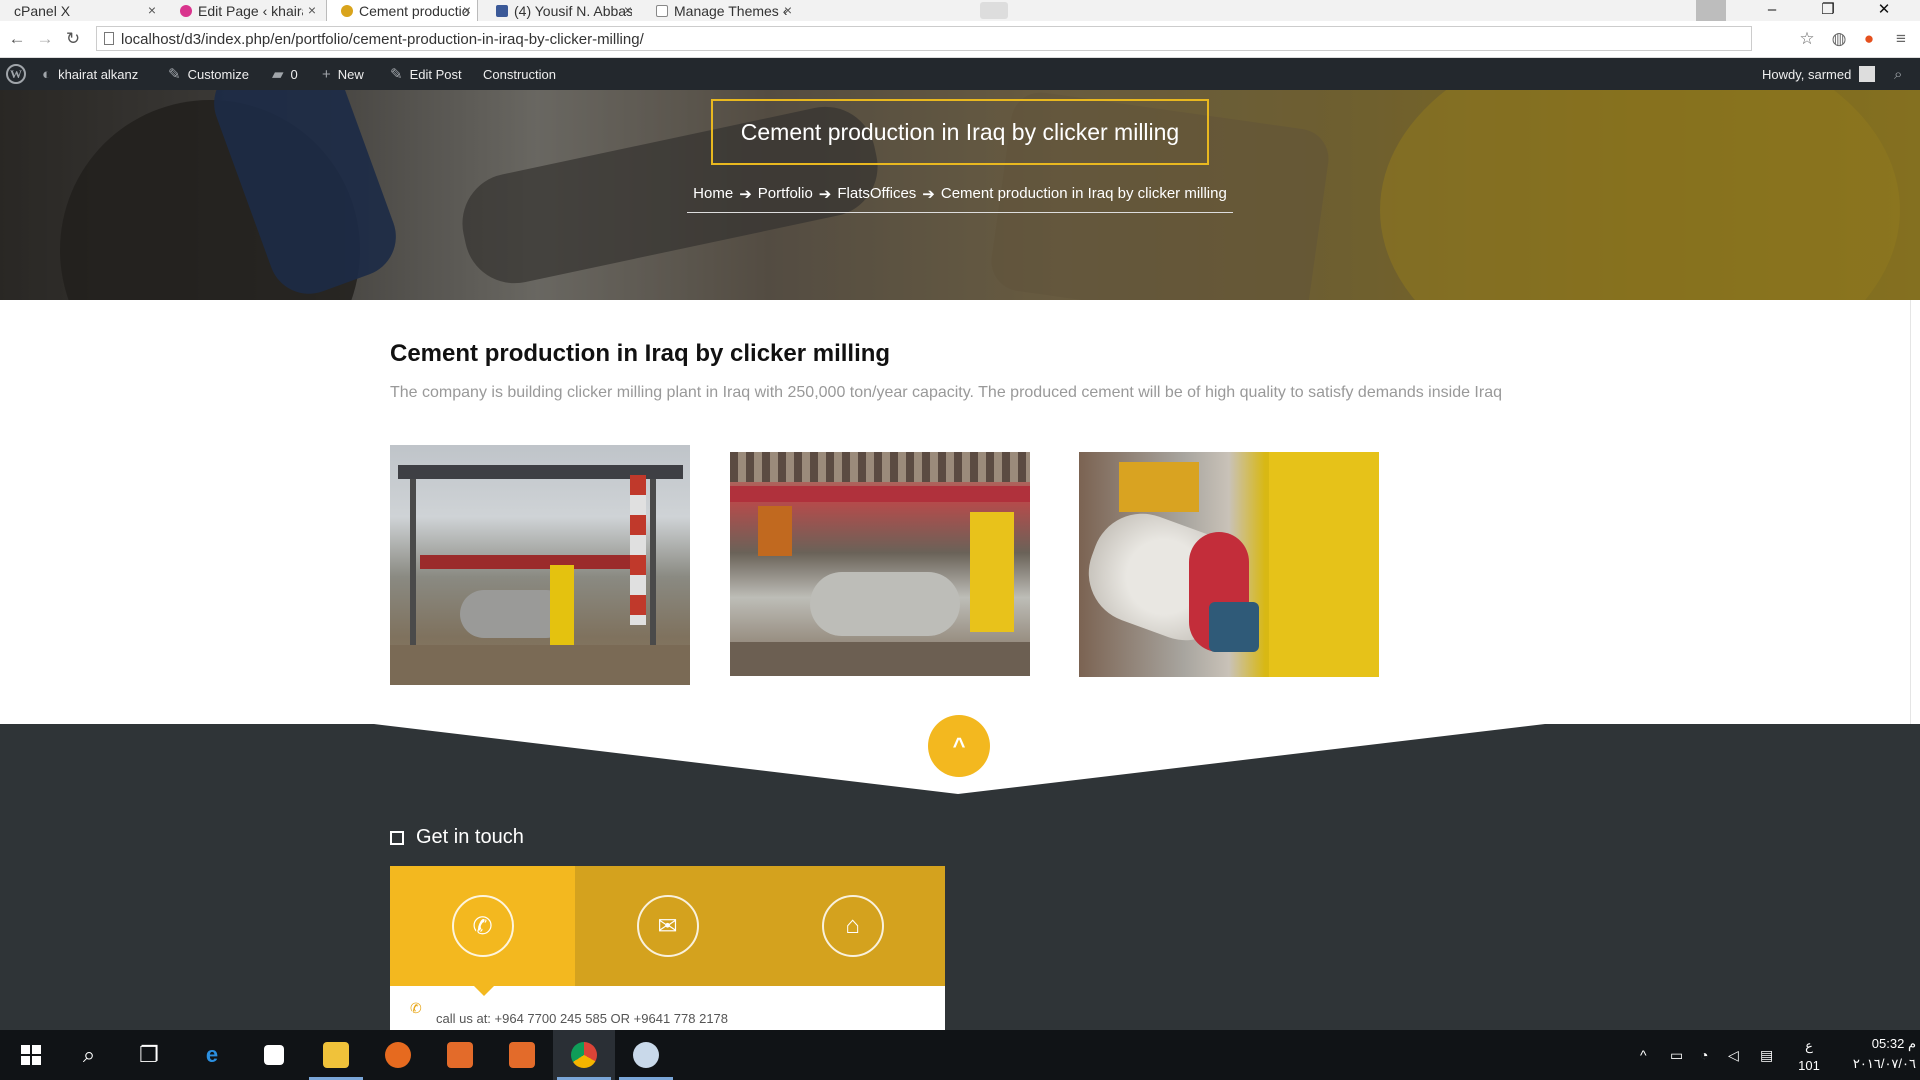 Image resolution: width=1920 pixels, height=1080 pixels. I want to click on contact-tab-email: ✉, so click(667, 926).